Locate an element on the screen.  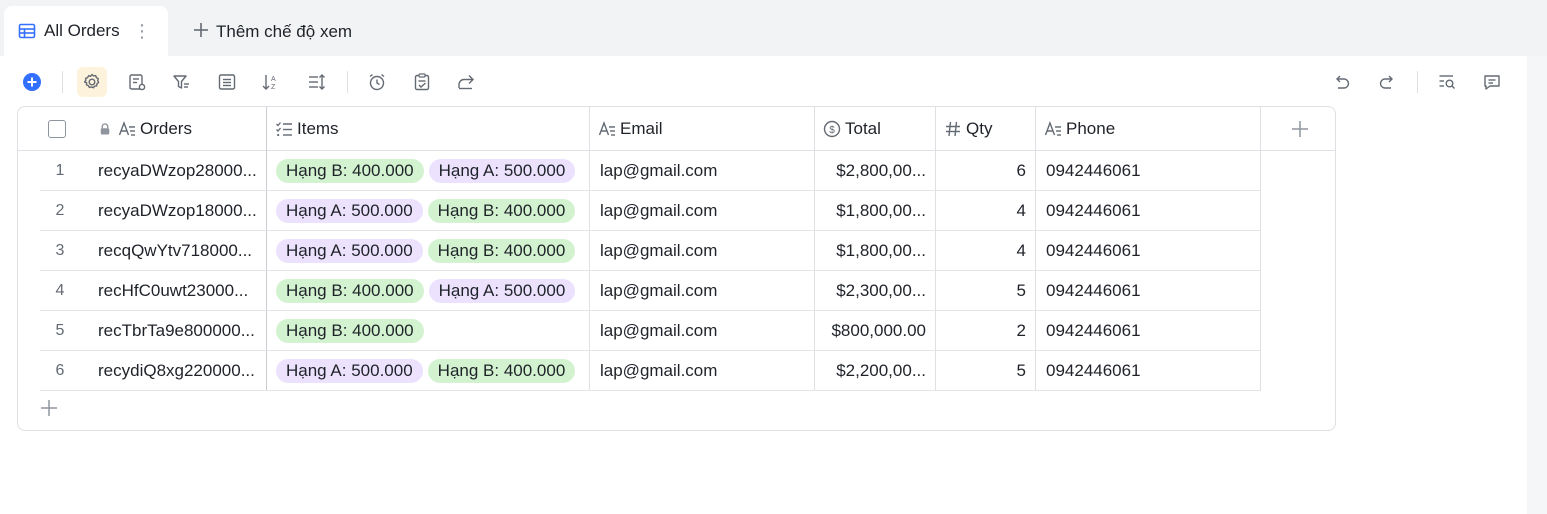
search-icon is located at coordinates (1447, 82).